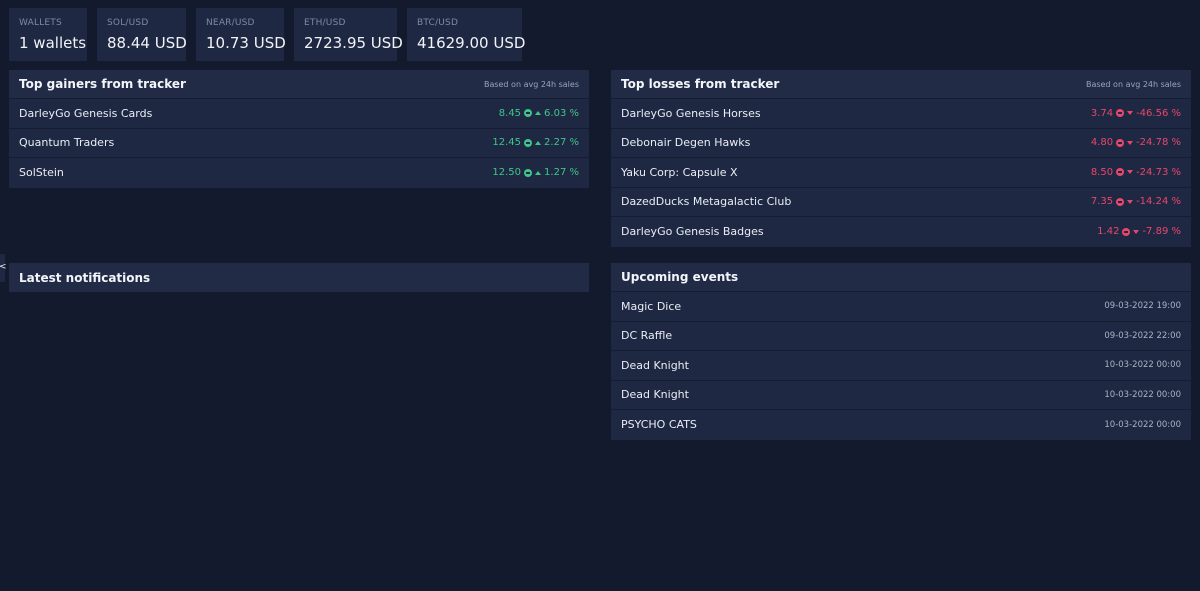 This screenshot has height=591, width=1200. Describe the element at coordinates (700, 84) in the screenshot. I see `panel-title: Top losses from tracker` at that location.